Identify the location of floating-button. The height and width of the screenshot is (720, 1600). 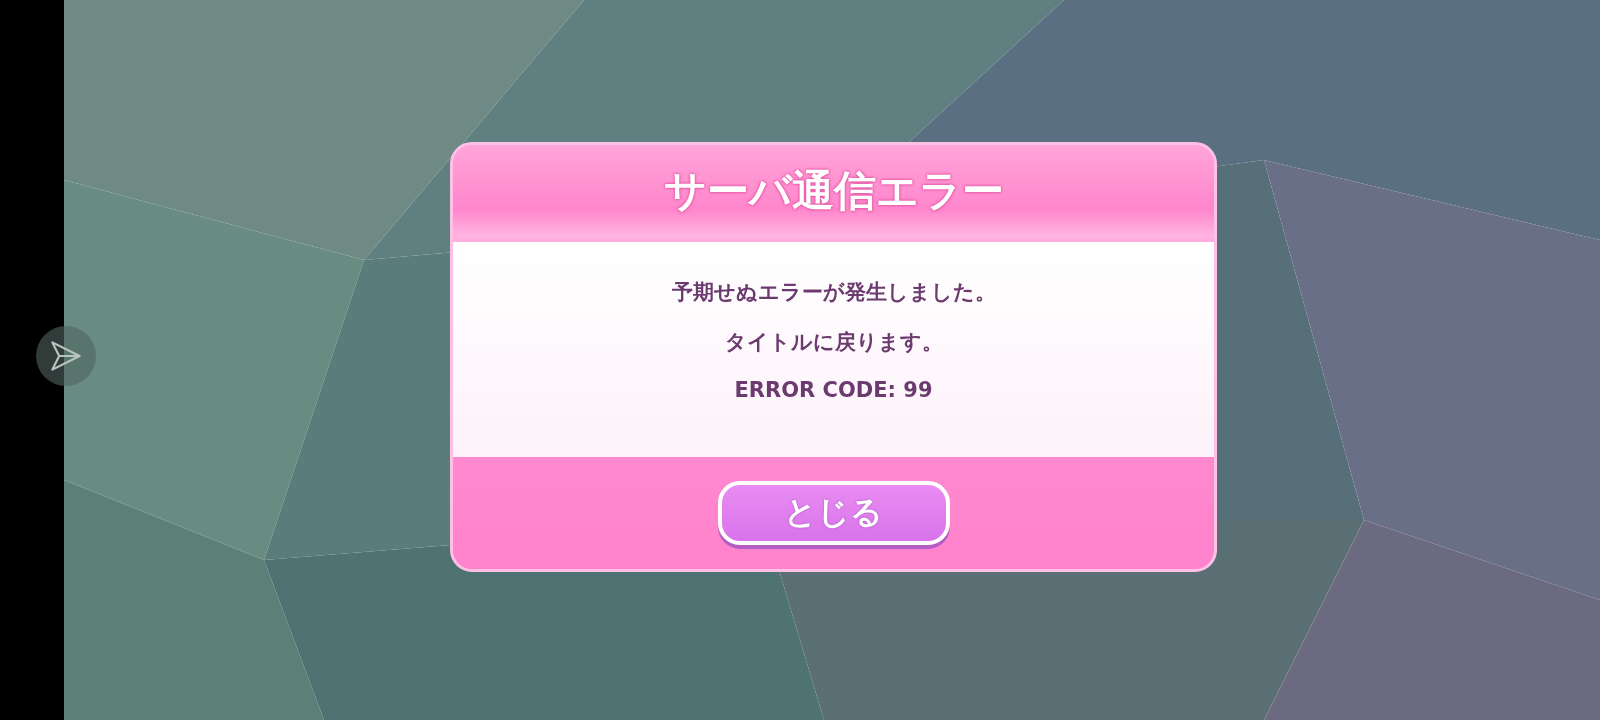
(66, 356).